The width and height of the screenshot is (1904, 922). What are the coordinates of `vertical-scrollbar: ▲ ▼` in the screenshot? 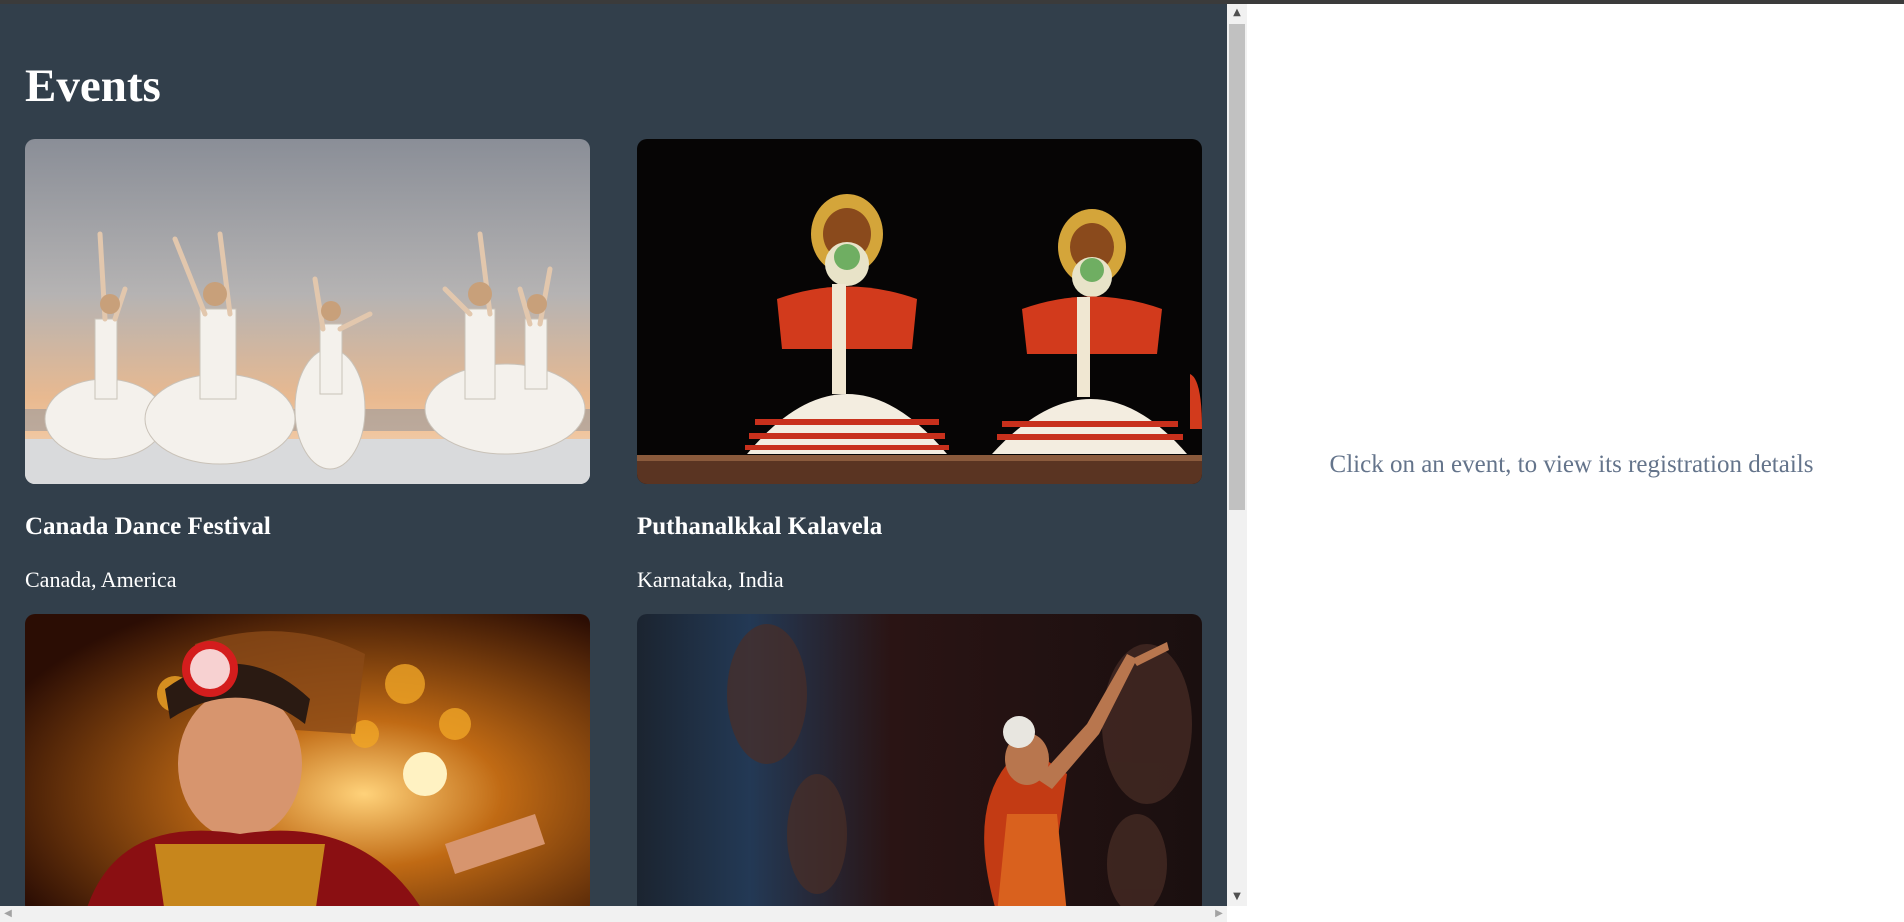 It's located at (1237, 455).